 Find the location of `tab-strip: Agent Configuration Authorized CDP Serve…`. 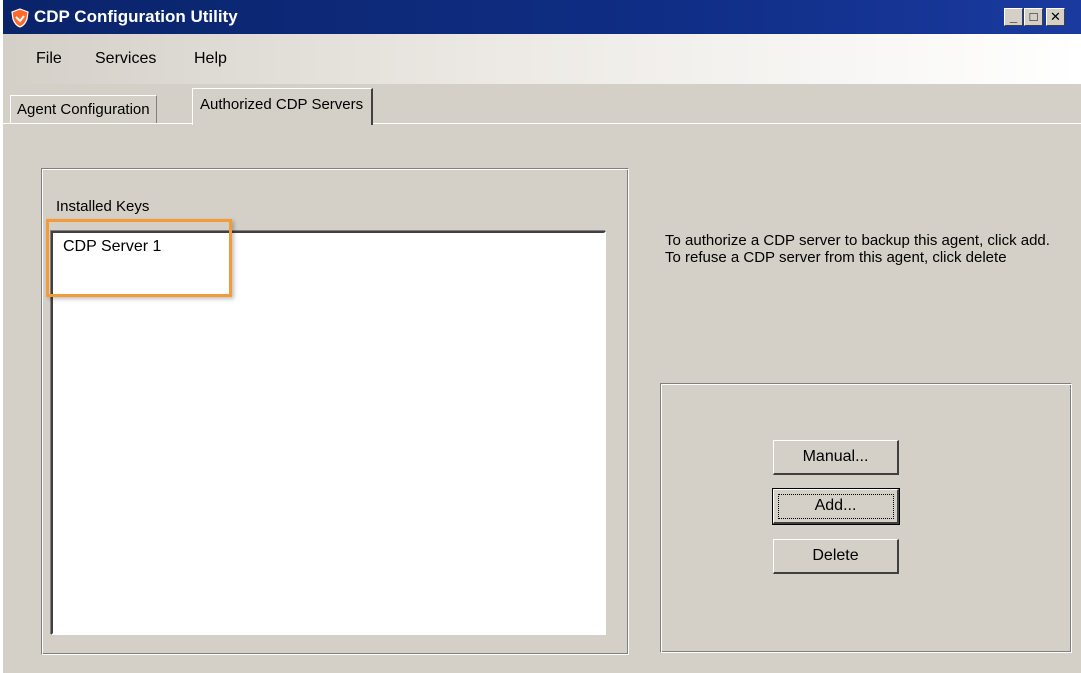

tab-strip: Agent Configuration Authorized CDP Serve… is located at coordinates (542, 104).